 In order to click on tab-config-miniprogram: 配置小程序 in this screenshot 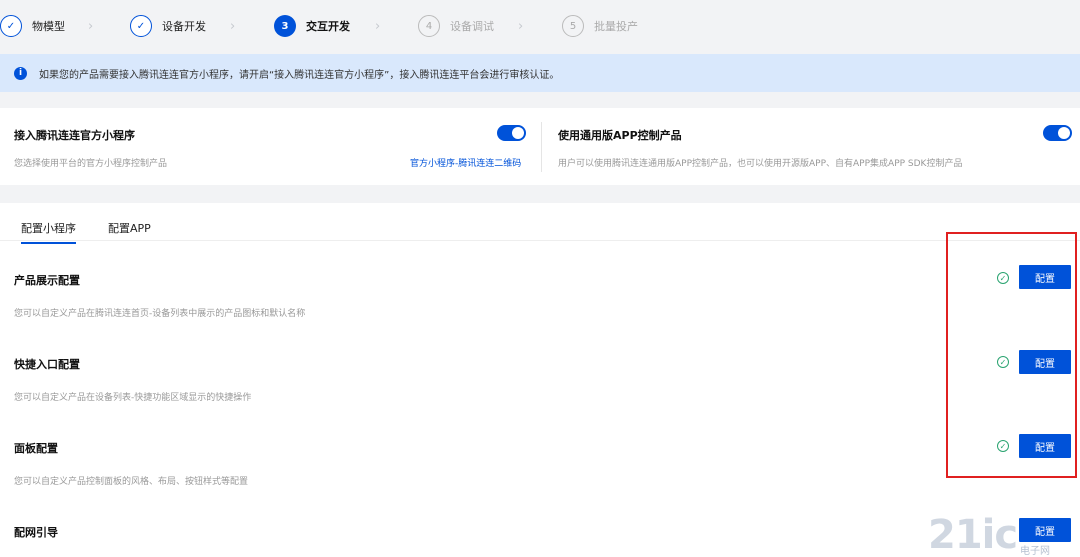, I will do `click(48, 232)`.